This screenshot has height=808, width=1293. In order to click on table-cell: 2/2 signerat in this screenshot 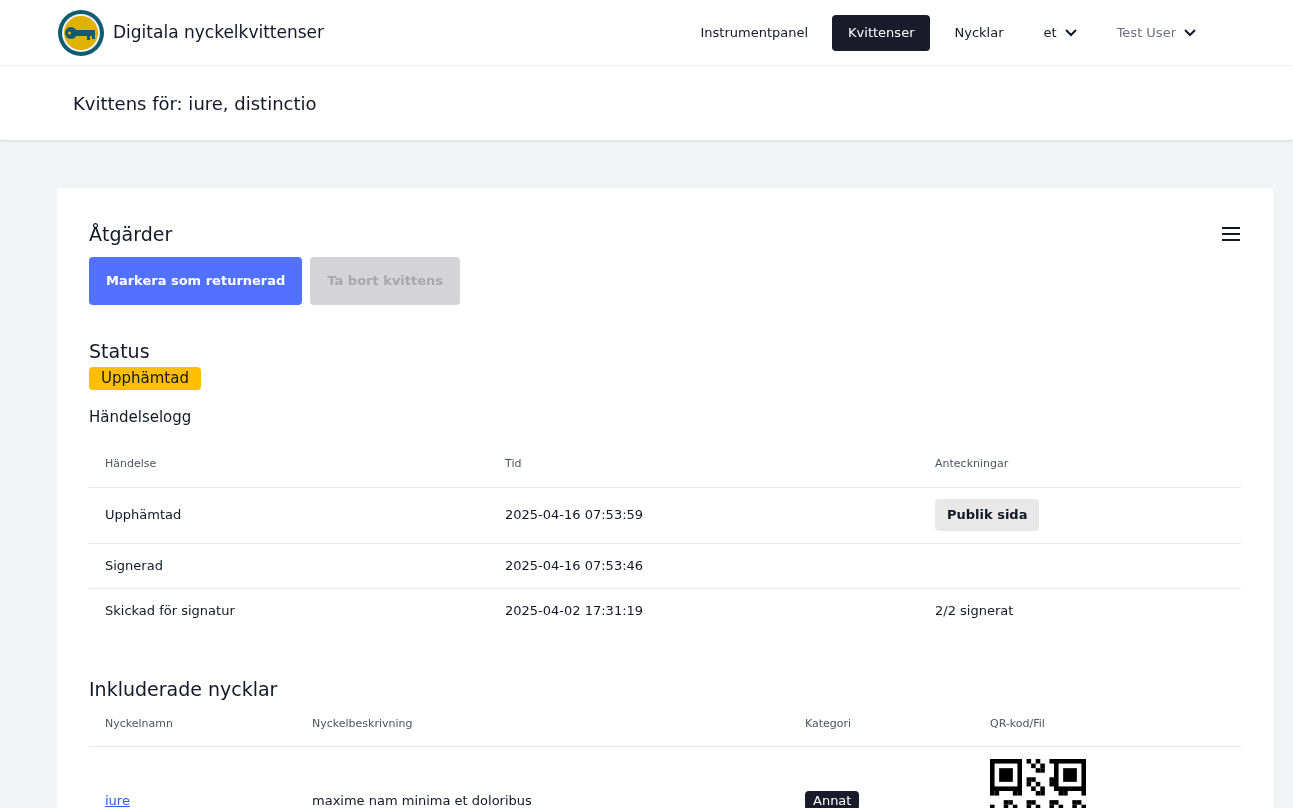, I will do `click(974, 610)`.